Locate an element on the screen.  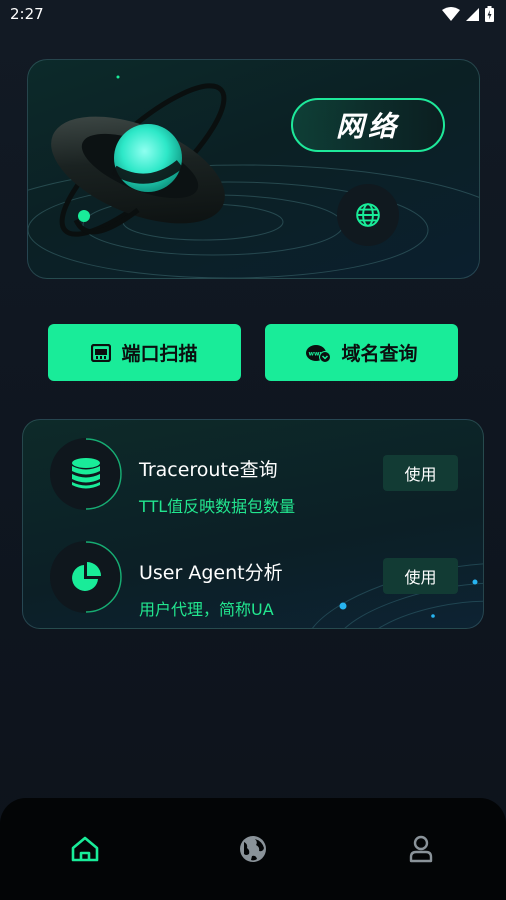
tool-description: 用户代理，简称UA is located at coordinates (206, 609).